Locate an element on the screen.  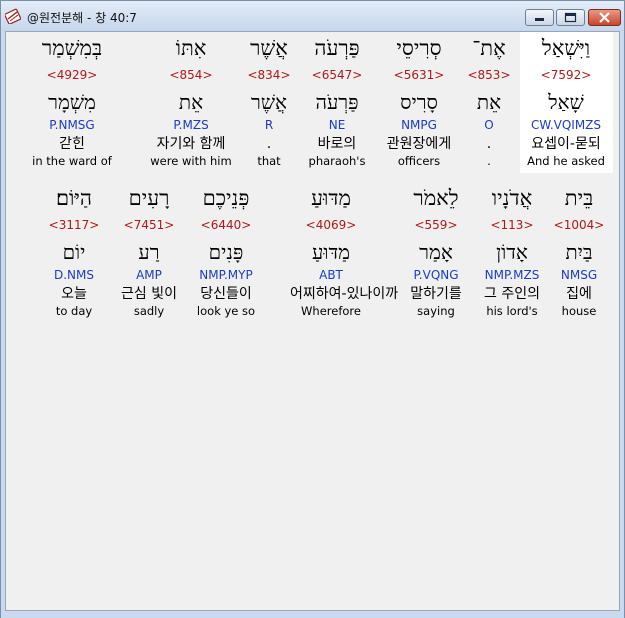
word-strong: <7451> is located at coordinates (149, 225).